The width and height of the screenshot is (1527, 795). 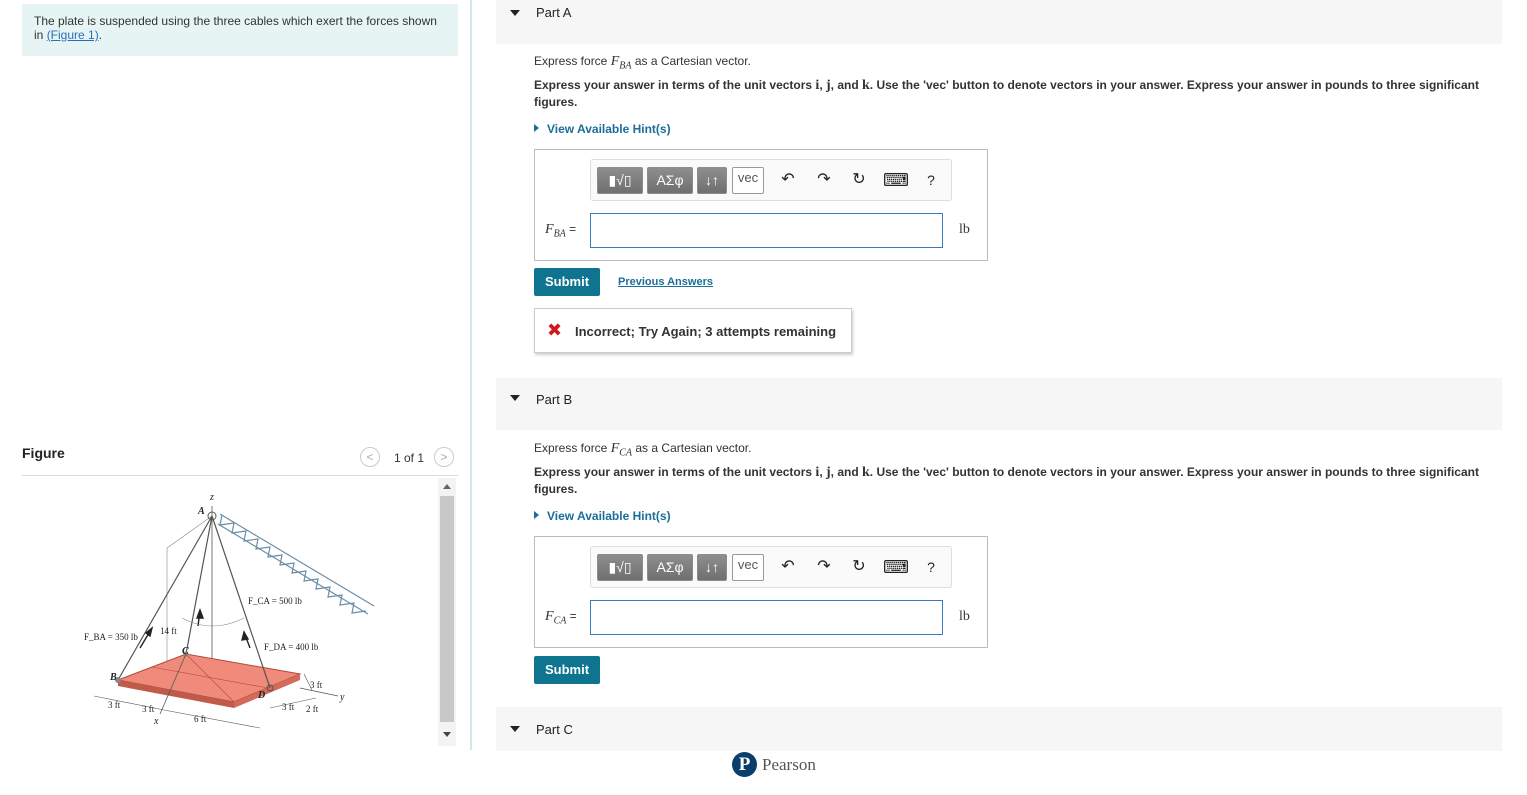 What do you see at coordinates (554, 399) in the screenshot?
I see `part-b-title: Part B` at bounding box center [554, 399].